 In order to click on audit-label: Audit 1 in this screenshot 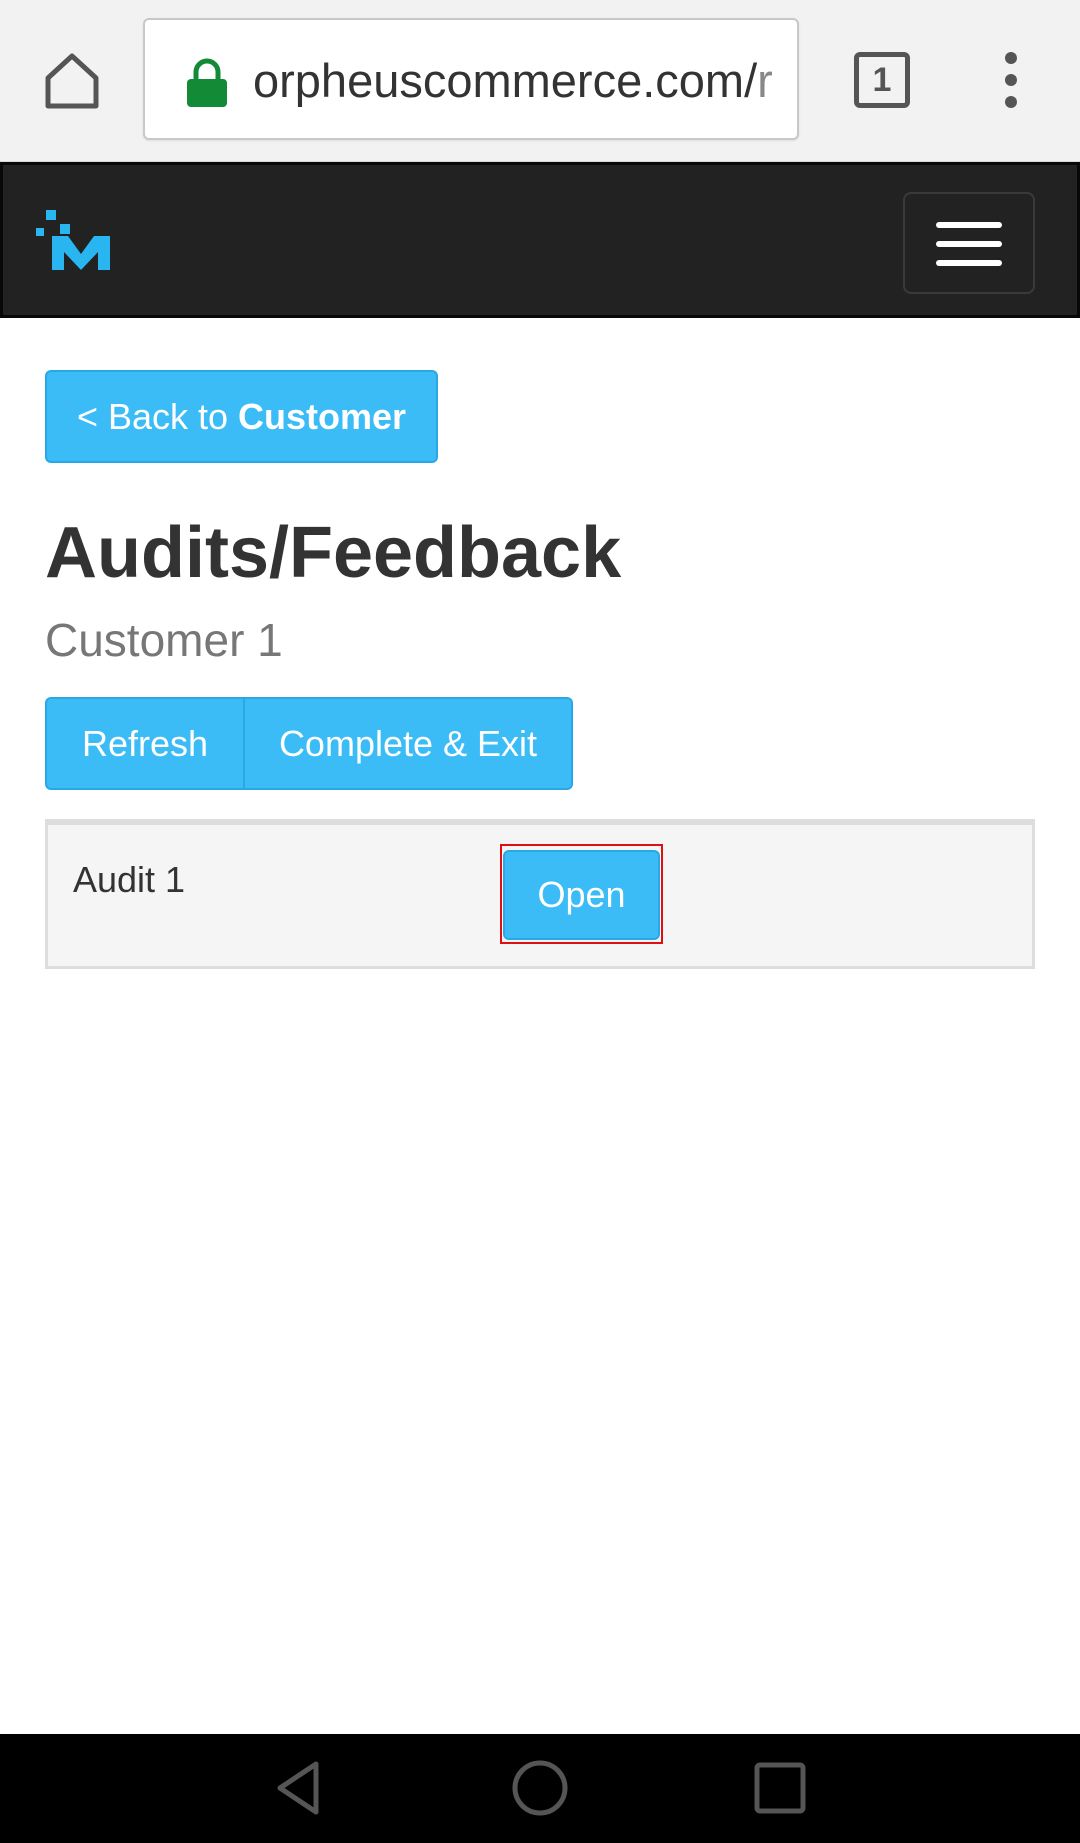, I will do `click(129, 879)`.